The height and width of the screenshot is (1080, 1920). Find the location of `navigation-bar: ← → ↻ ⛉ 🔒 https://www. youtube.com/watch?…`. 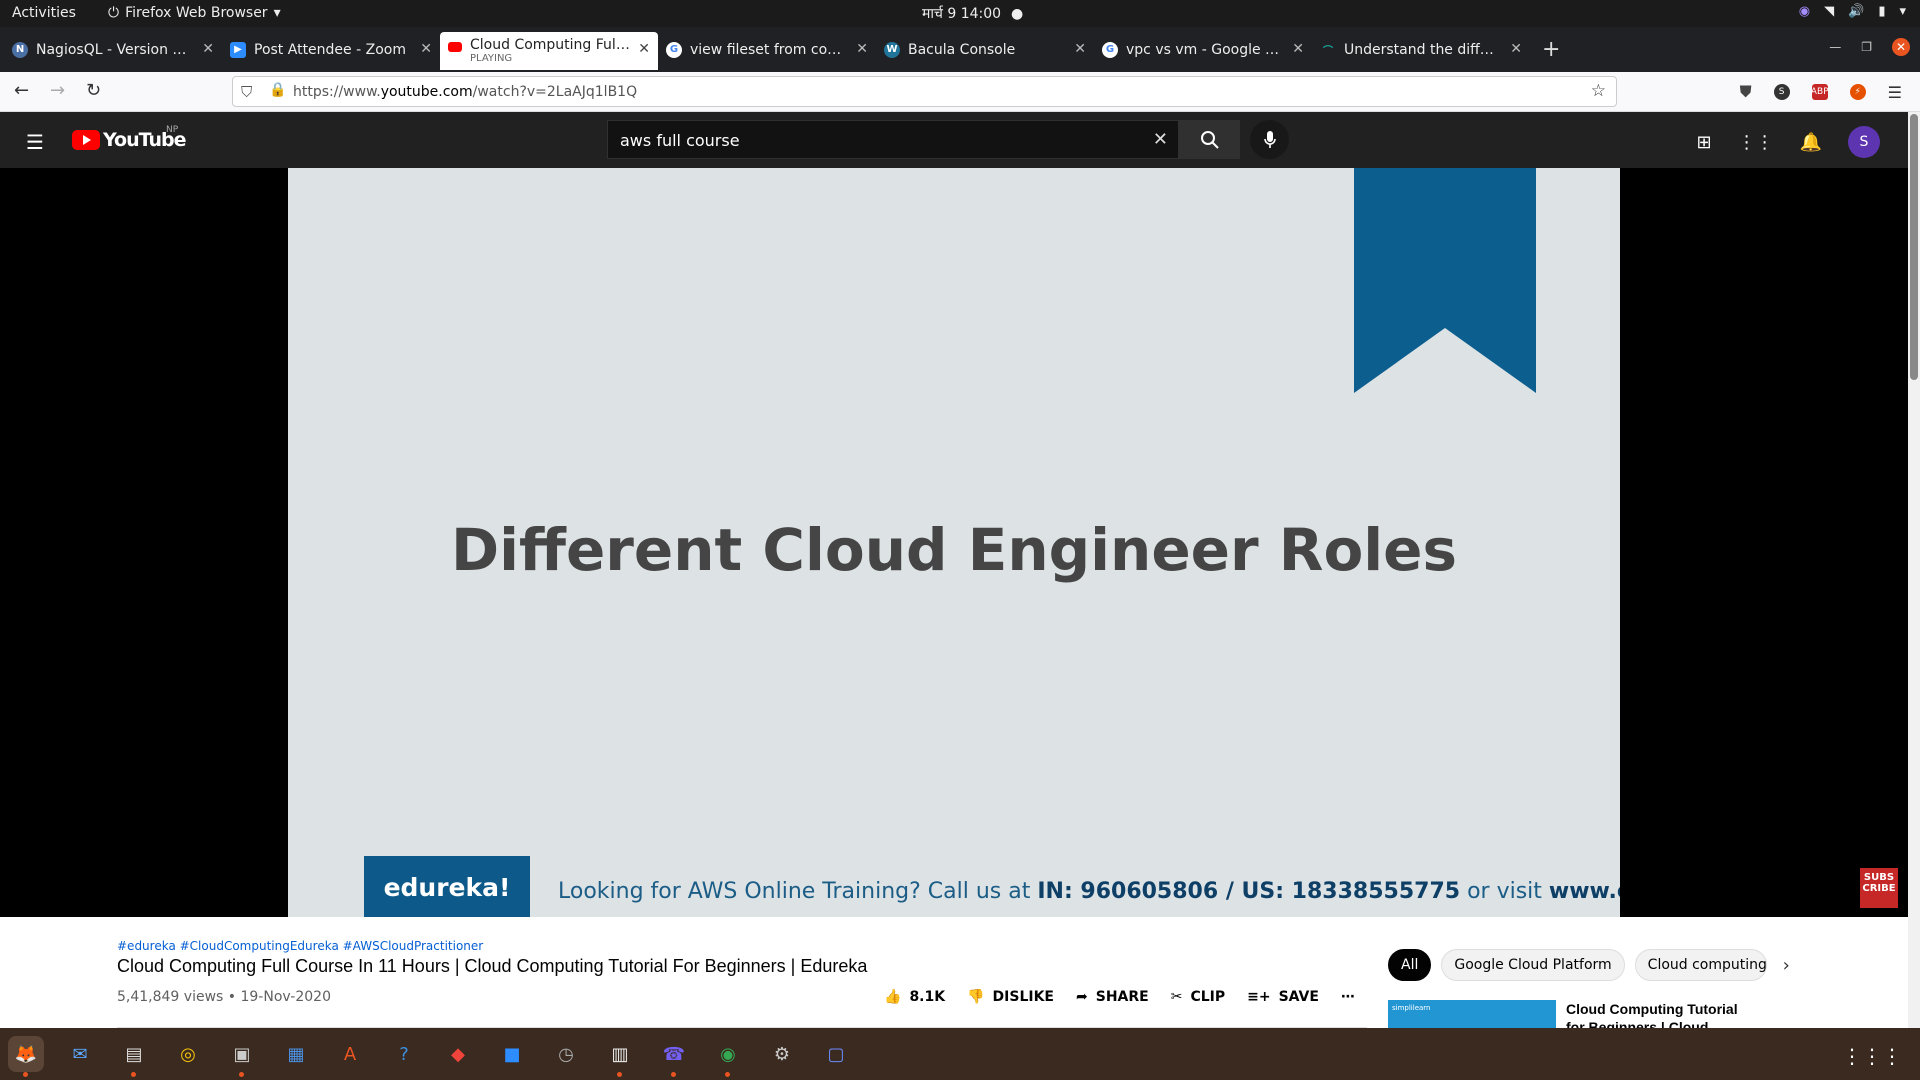

navigation-bar: ← → ↻ ⛉ 🔒 https://www. youtube.com/watch?… is located at coordinates (960, 92).